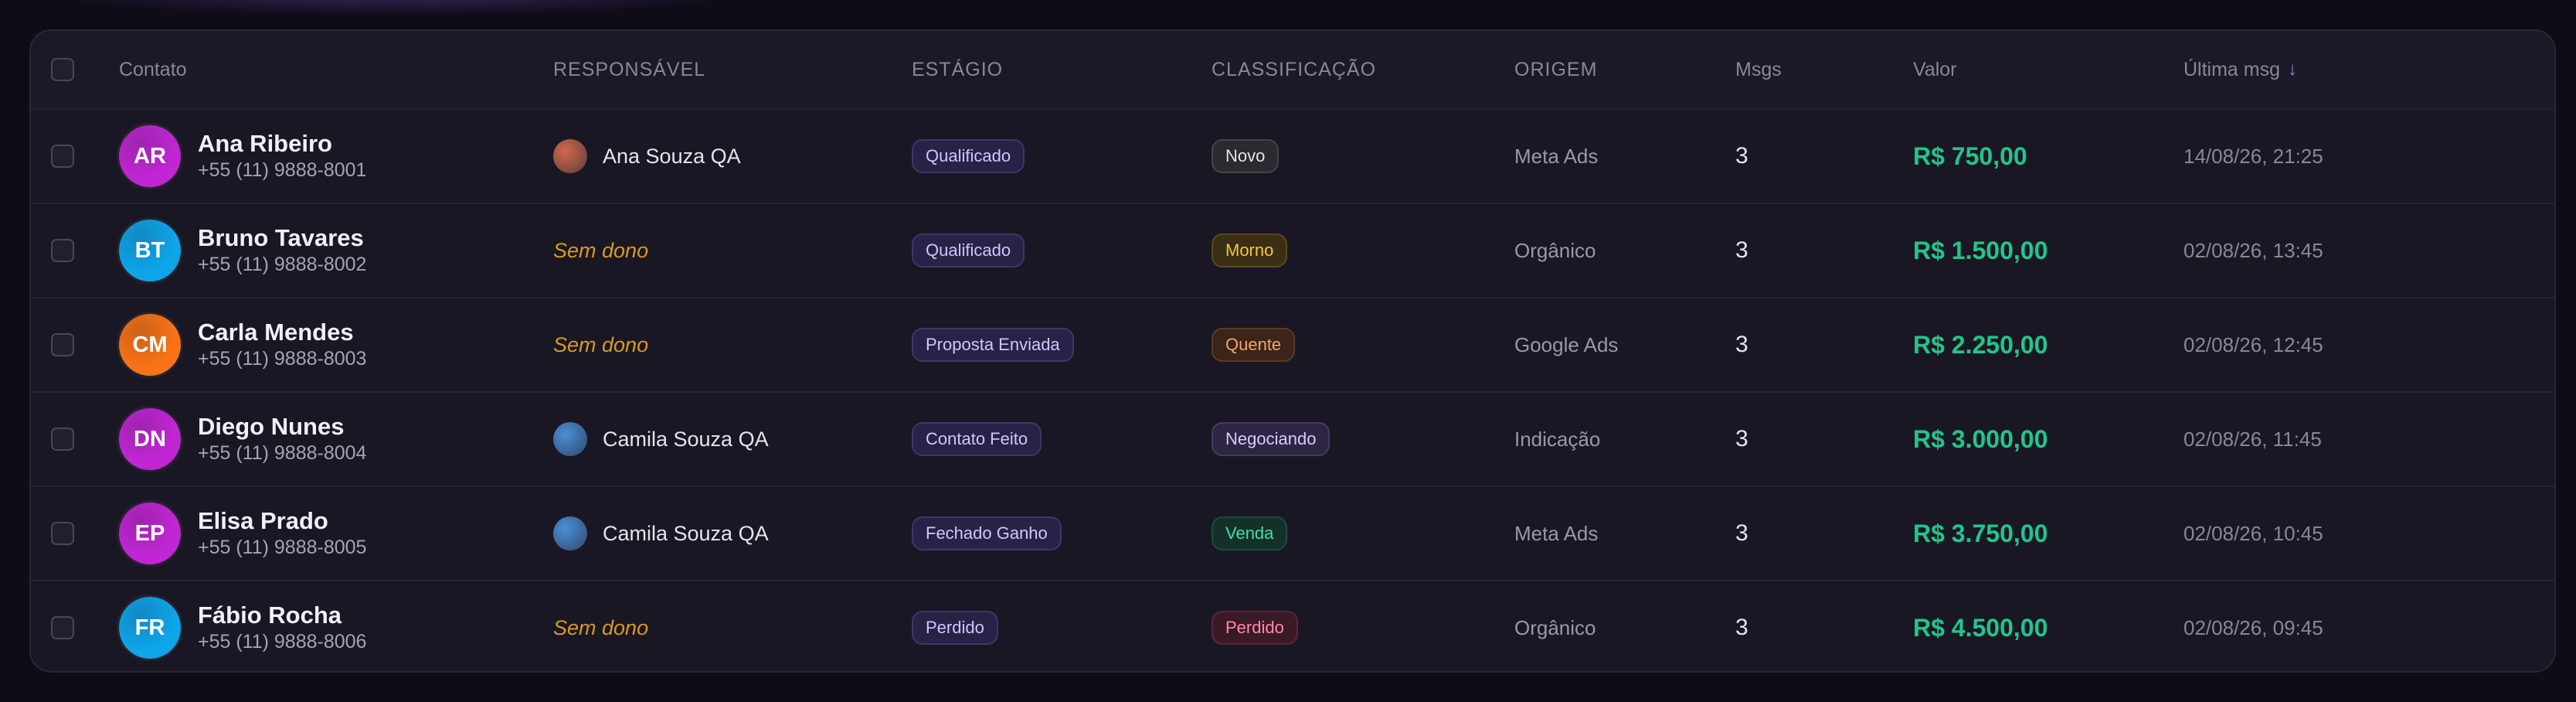  What do you see at coordinates (1294, 69) in the screenshot?
I see `header-classification: CLASSIFICAÇÃO` at bounding box center [1294, 69].